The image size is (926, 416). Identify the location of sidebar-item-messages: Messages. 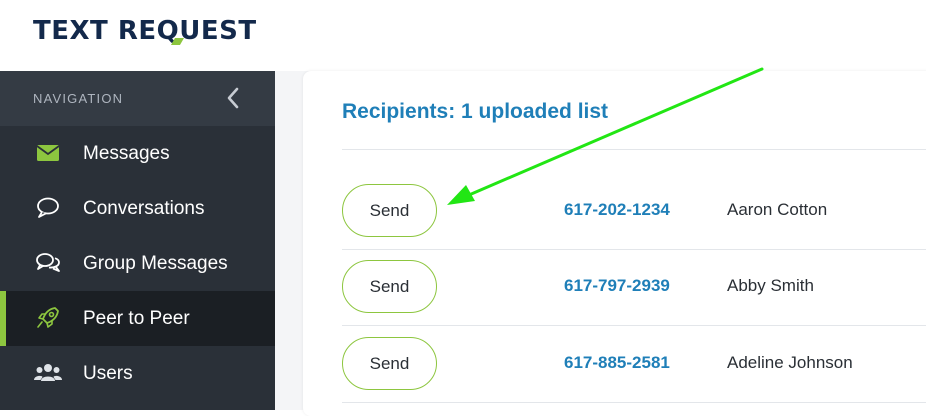
(137, 153).